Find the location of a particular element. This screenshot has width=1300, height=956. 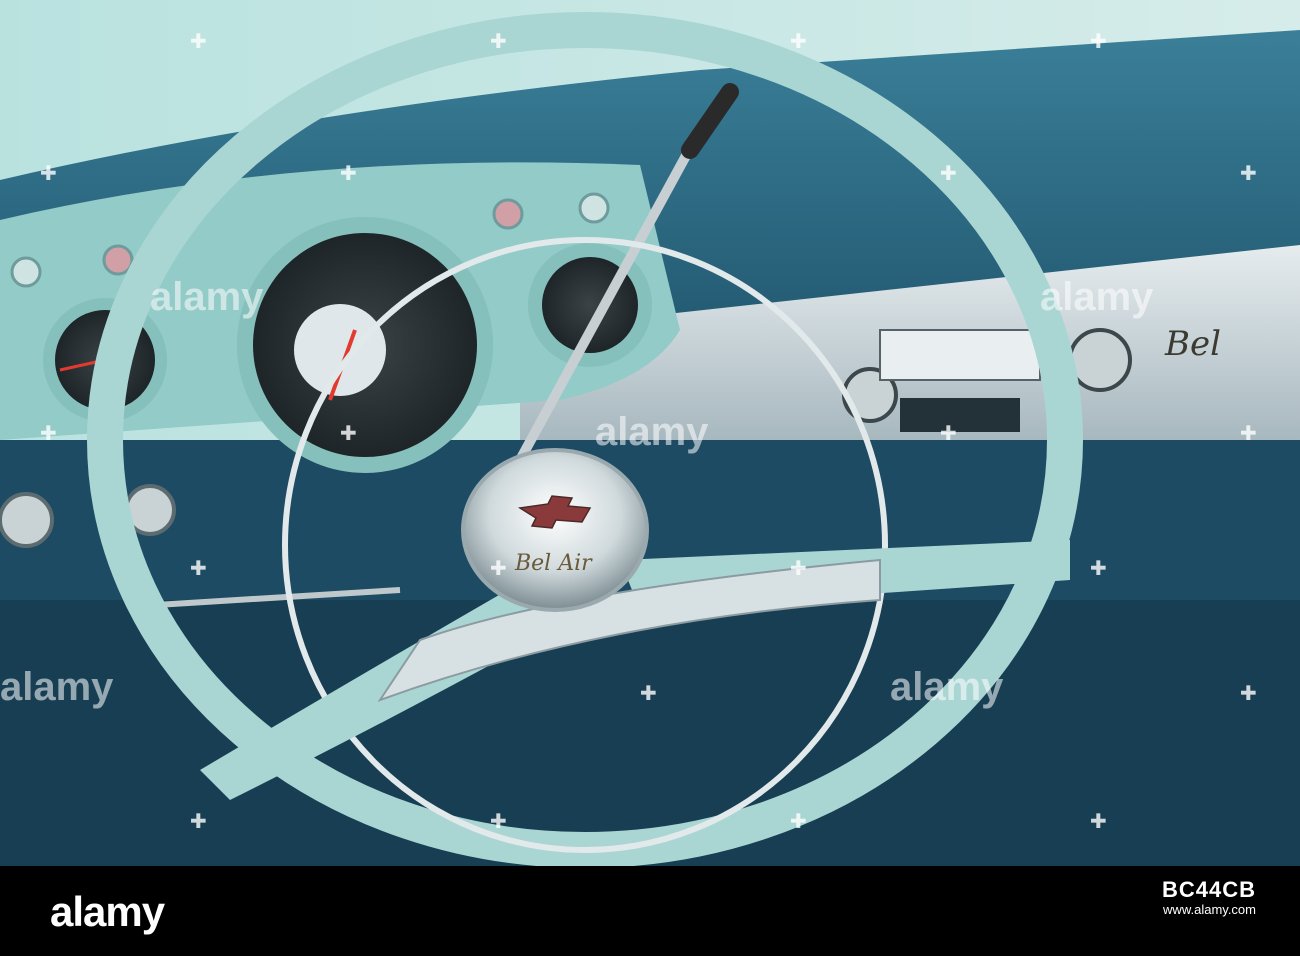

horn-badge-text: Bel Air is located at coordinates (553, 563).